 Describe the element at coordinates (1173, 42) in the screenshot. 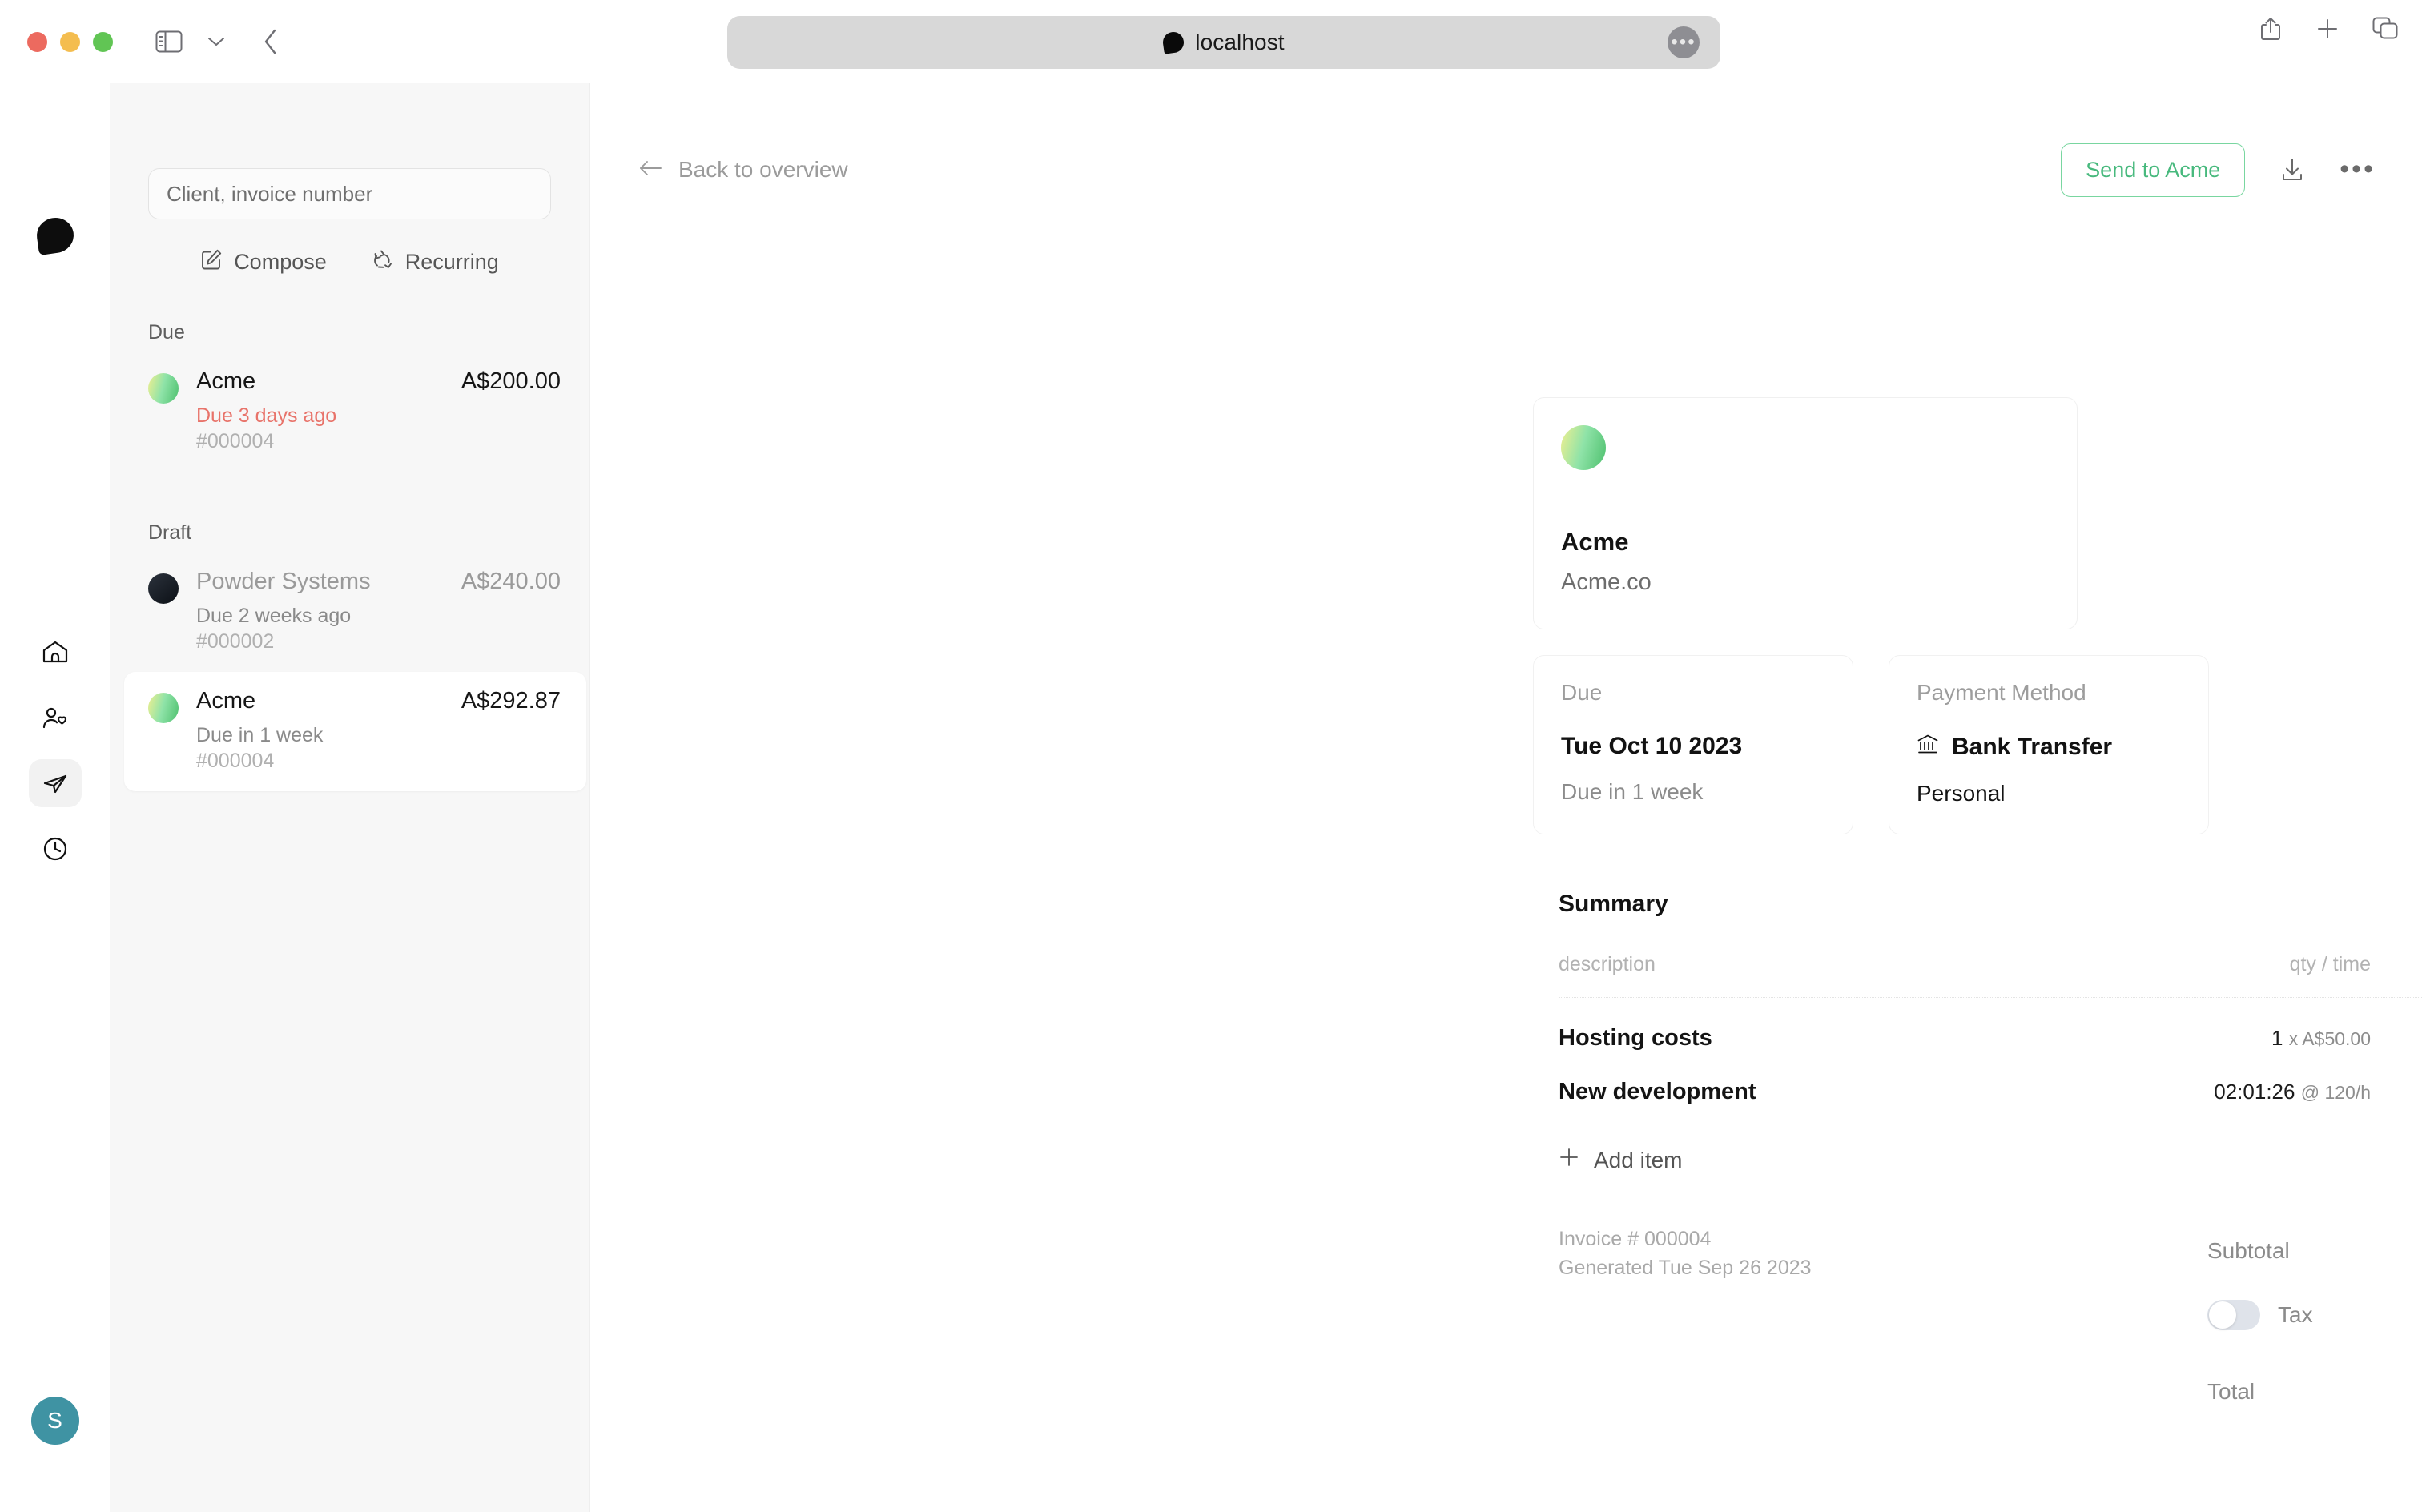

I see `site-favicon-icon` at that location.